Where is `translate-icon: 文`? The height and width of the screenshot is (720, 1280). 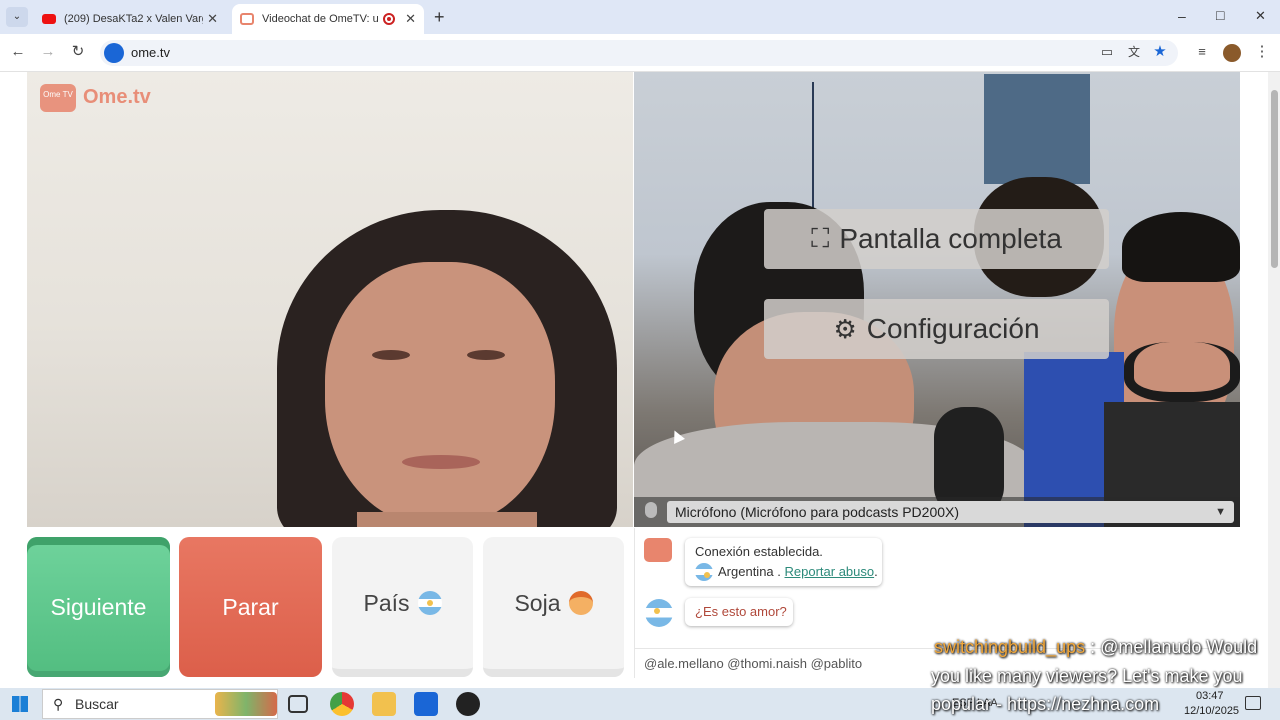 translate-icon: 文 is located at coordinates (1134, 52).